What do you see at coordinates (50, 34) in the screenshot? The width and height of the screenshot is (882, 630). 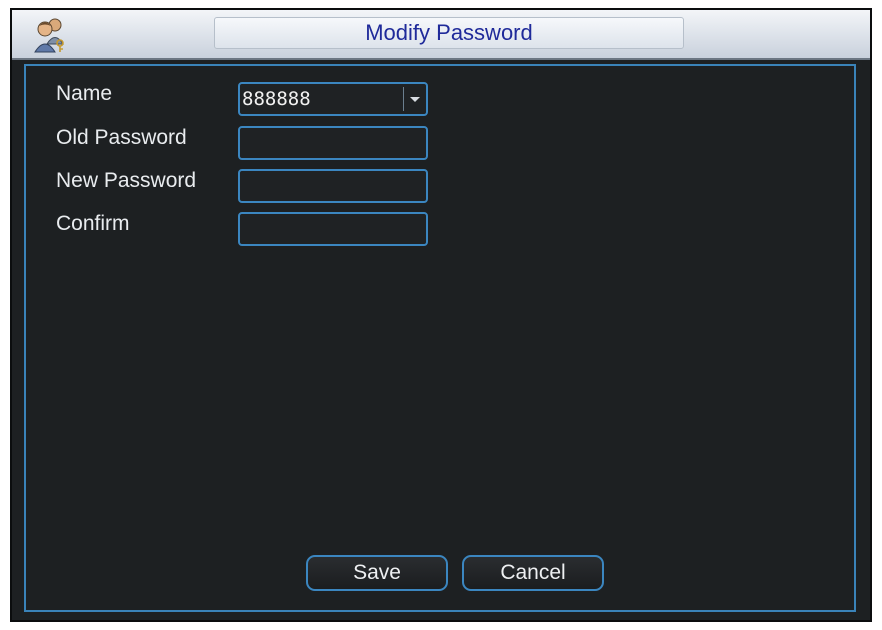 I see `users-key-icon` at bounding box center [50, 34].